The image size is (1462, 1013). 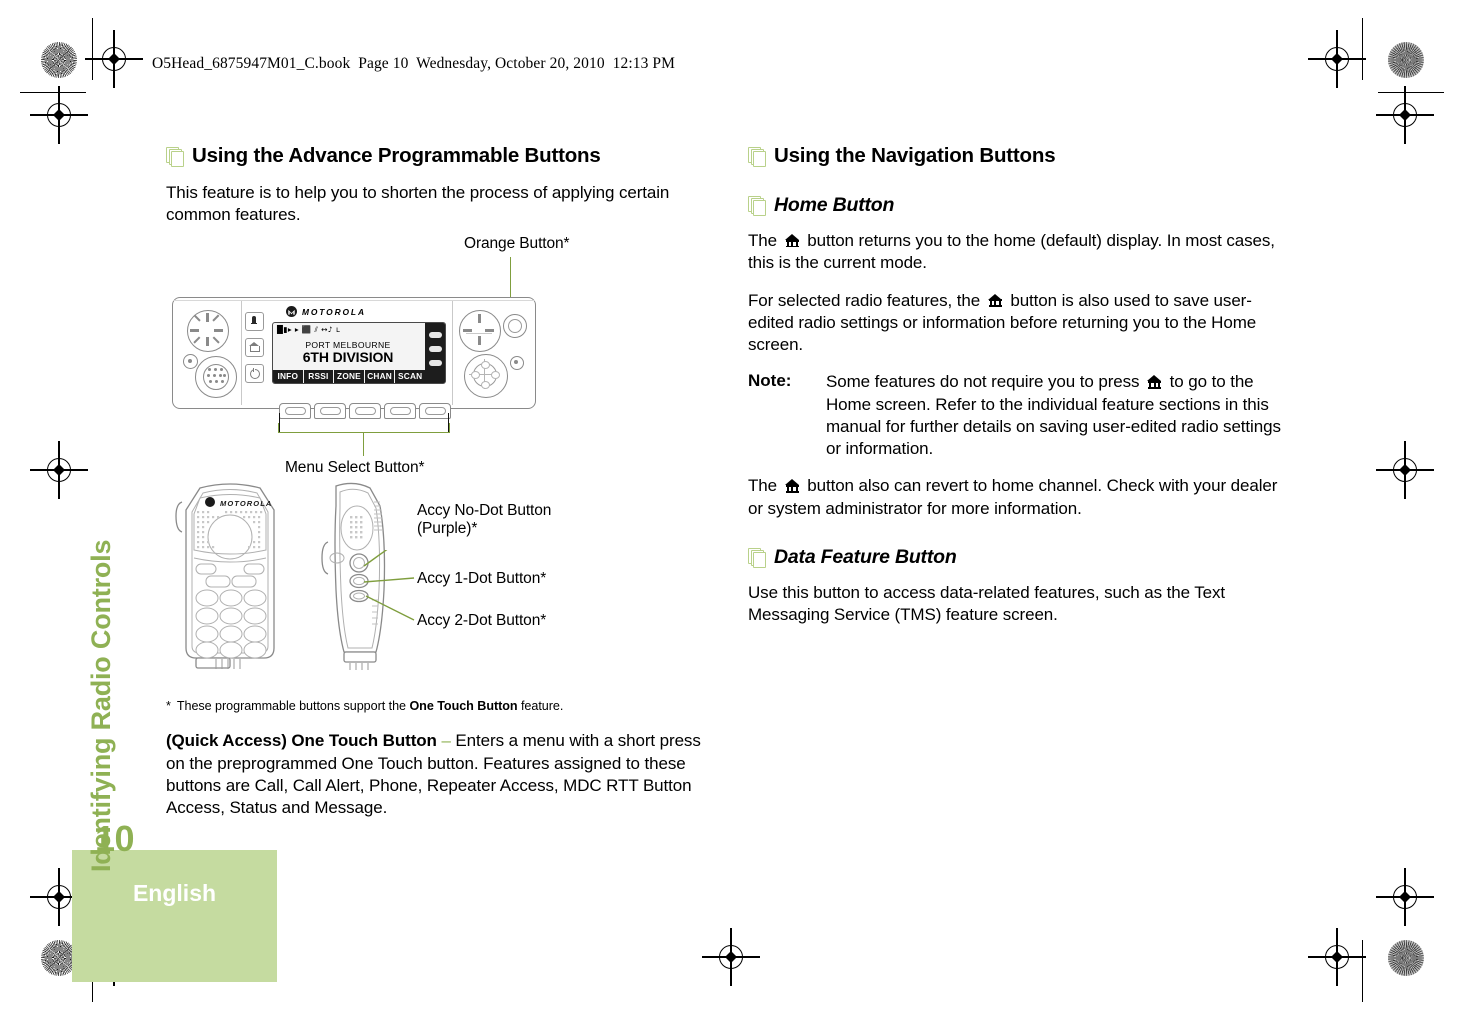 I want to click on registration-mark-right-upper, so click(x=1405, y=115).